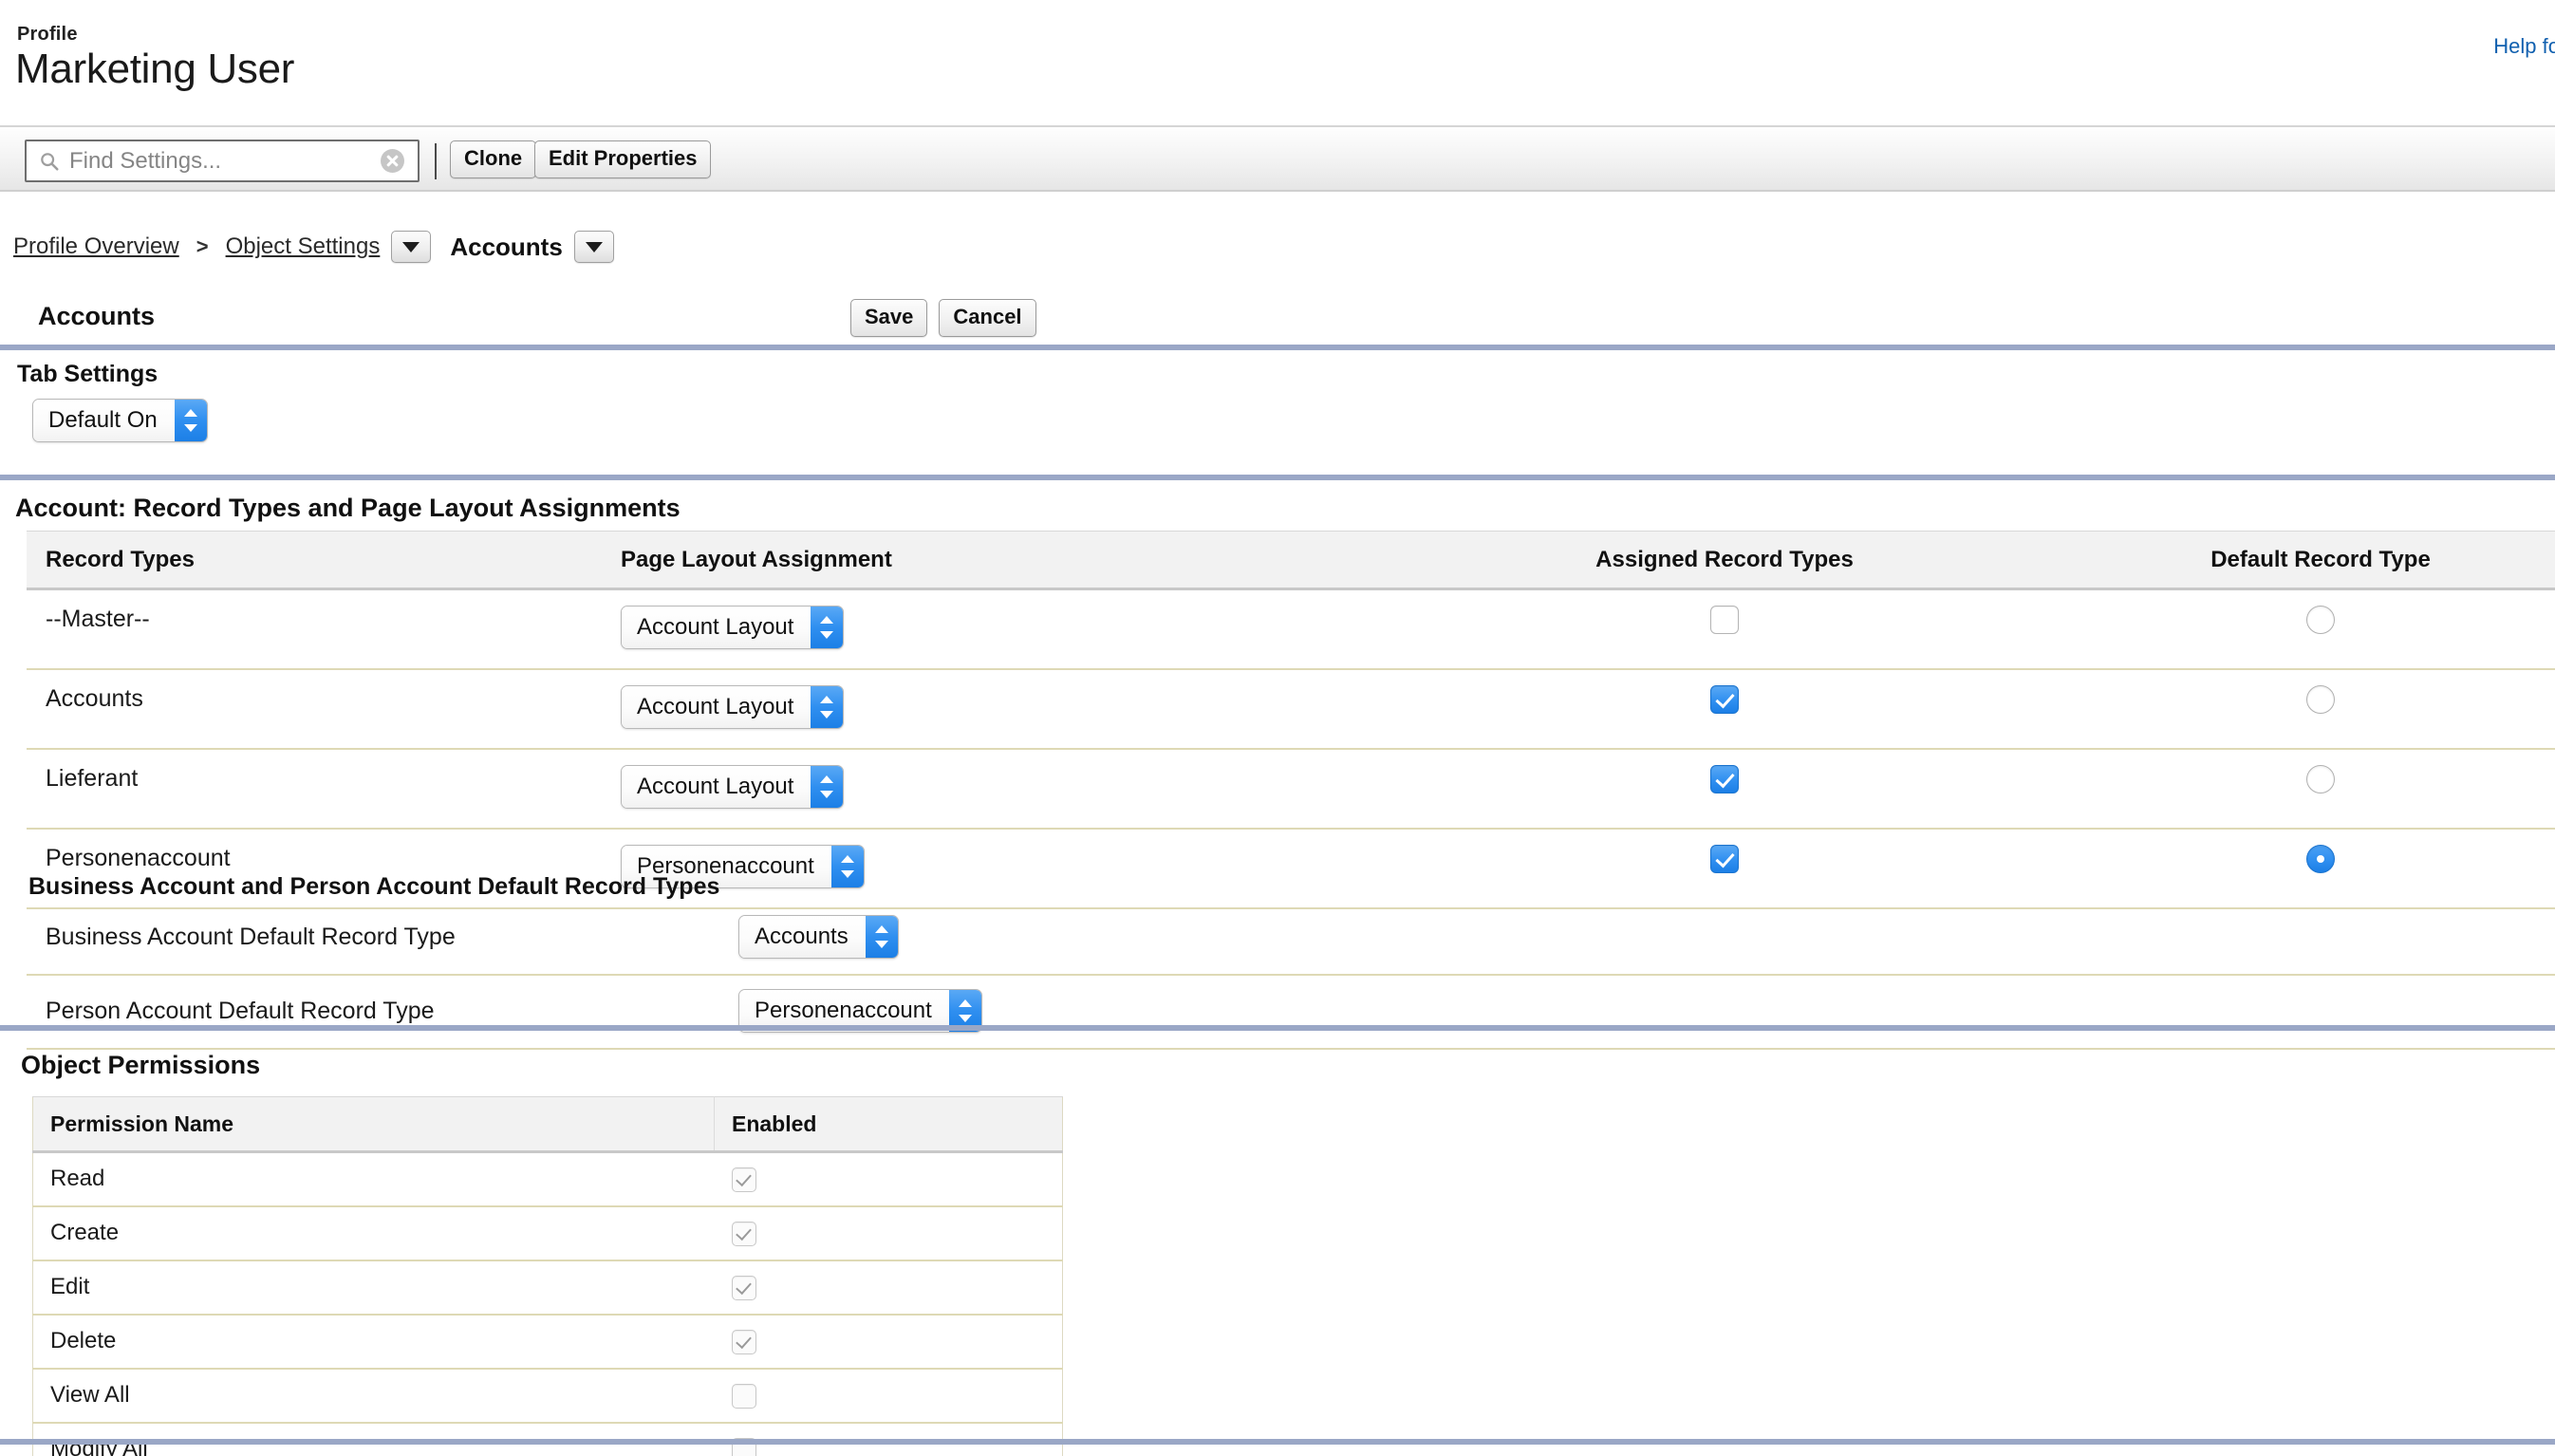  Describe the element at coordinates (88, 374) in the screenshot. I see `tab-settings-heading: Tab Settings` at that location.